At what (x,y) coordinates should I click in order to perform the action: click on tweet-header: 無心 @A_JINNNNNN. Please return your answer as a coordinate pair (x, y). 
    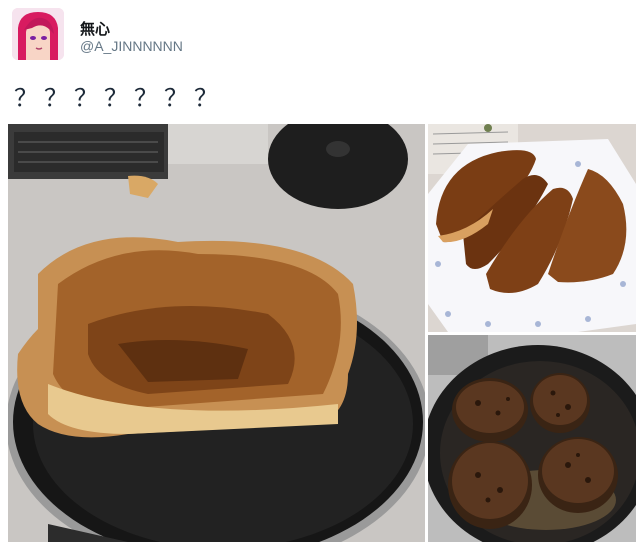
    Looking at the image, I should click on (320, 35).